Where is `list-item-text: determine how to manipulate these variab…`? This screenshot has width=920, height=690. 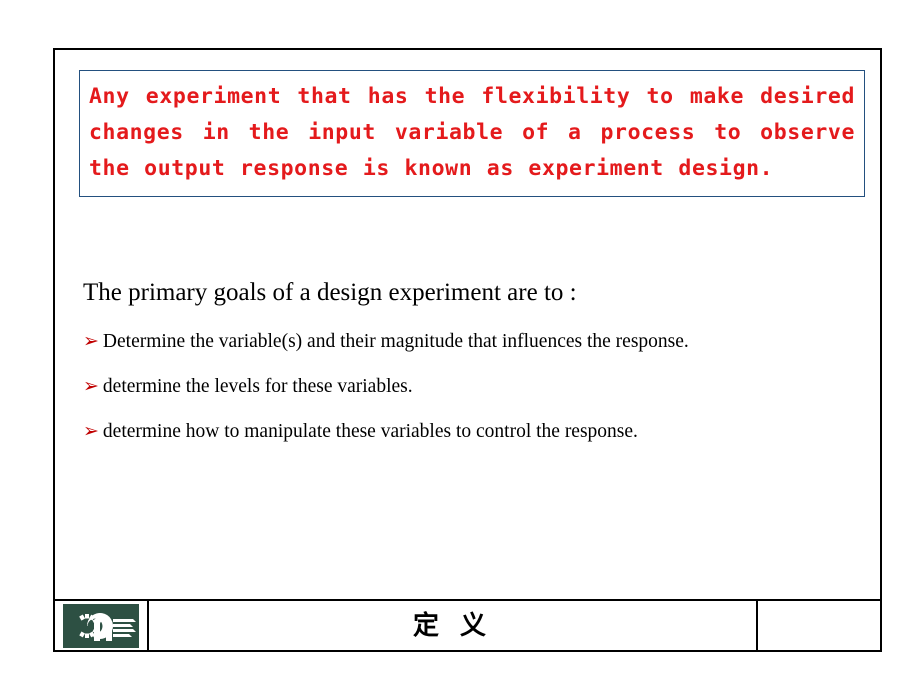 list-item-text: determine how to manipulate these variab… is located at coordinates (370, 431).